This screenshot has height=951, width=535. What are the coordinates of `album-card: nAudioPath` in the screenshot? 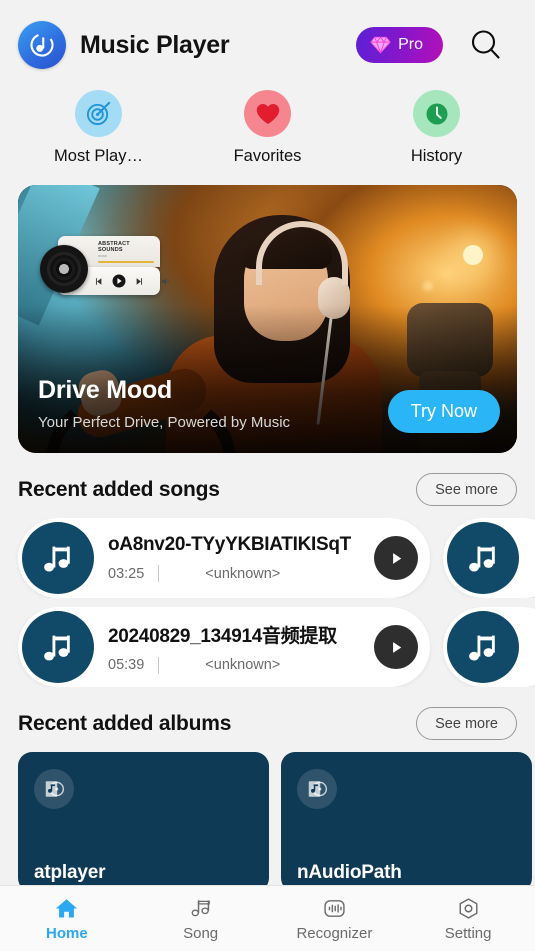 It's located at (406, 822).